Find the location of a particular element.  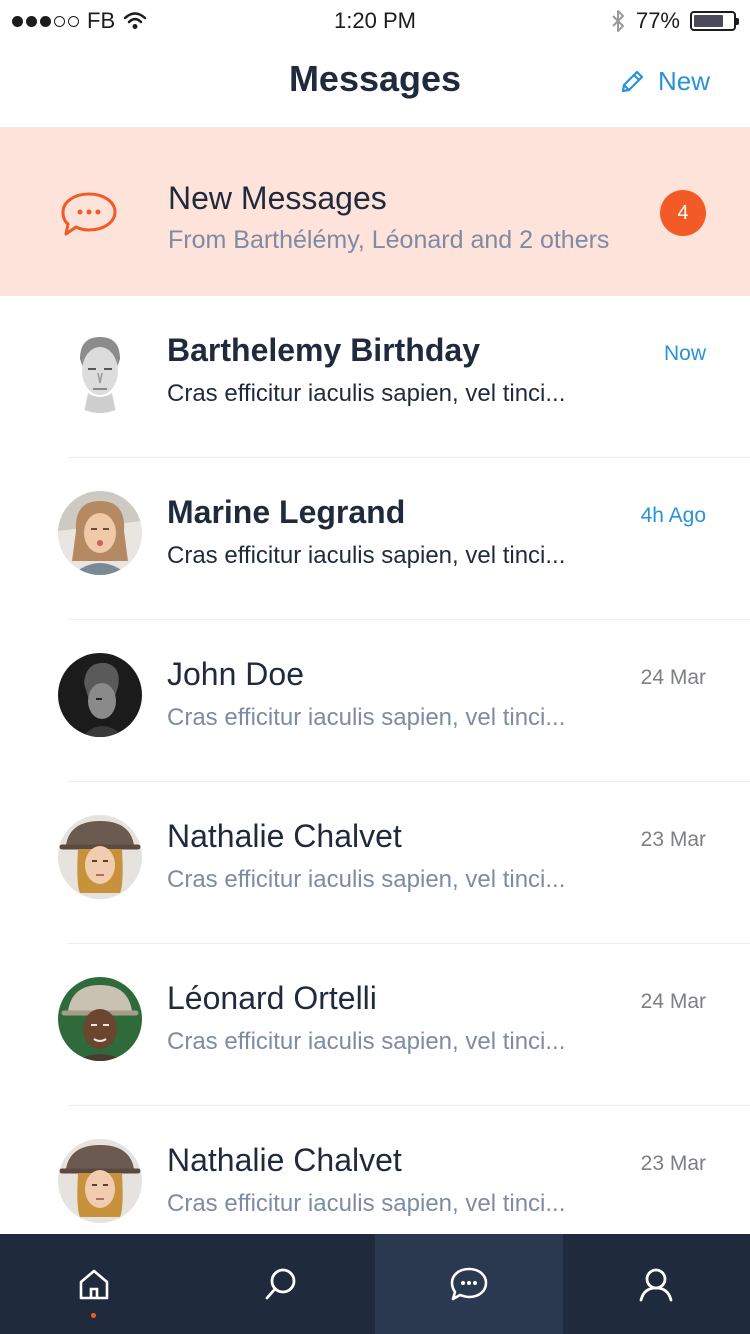

battery-icon is located at coordinates (714, 21).